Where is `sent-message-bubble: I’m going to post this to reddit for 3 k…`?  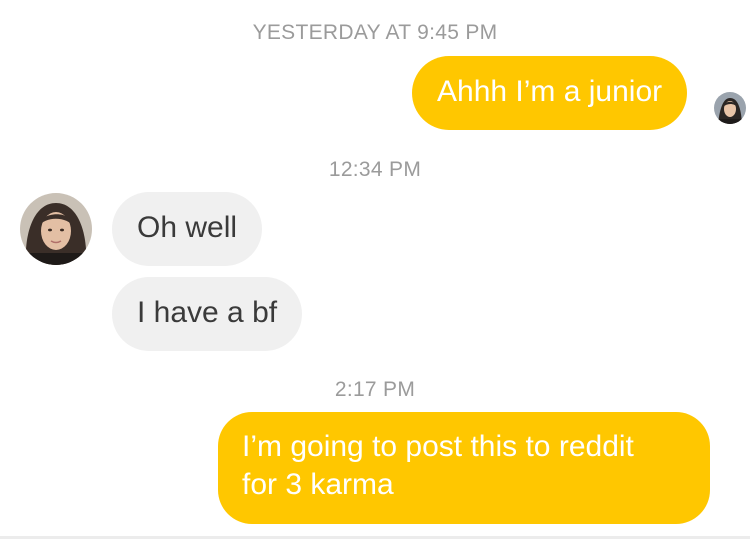
sent-message-bubble: I’m going to post this to reddit for 3 k… is located at coordinates (464, 468).